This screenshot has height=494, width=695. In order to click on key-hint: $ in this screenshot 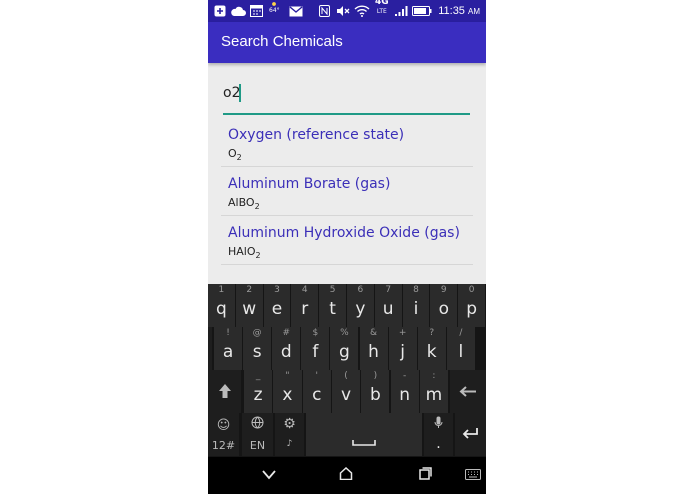, I will do `click(315, 333)`.